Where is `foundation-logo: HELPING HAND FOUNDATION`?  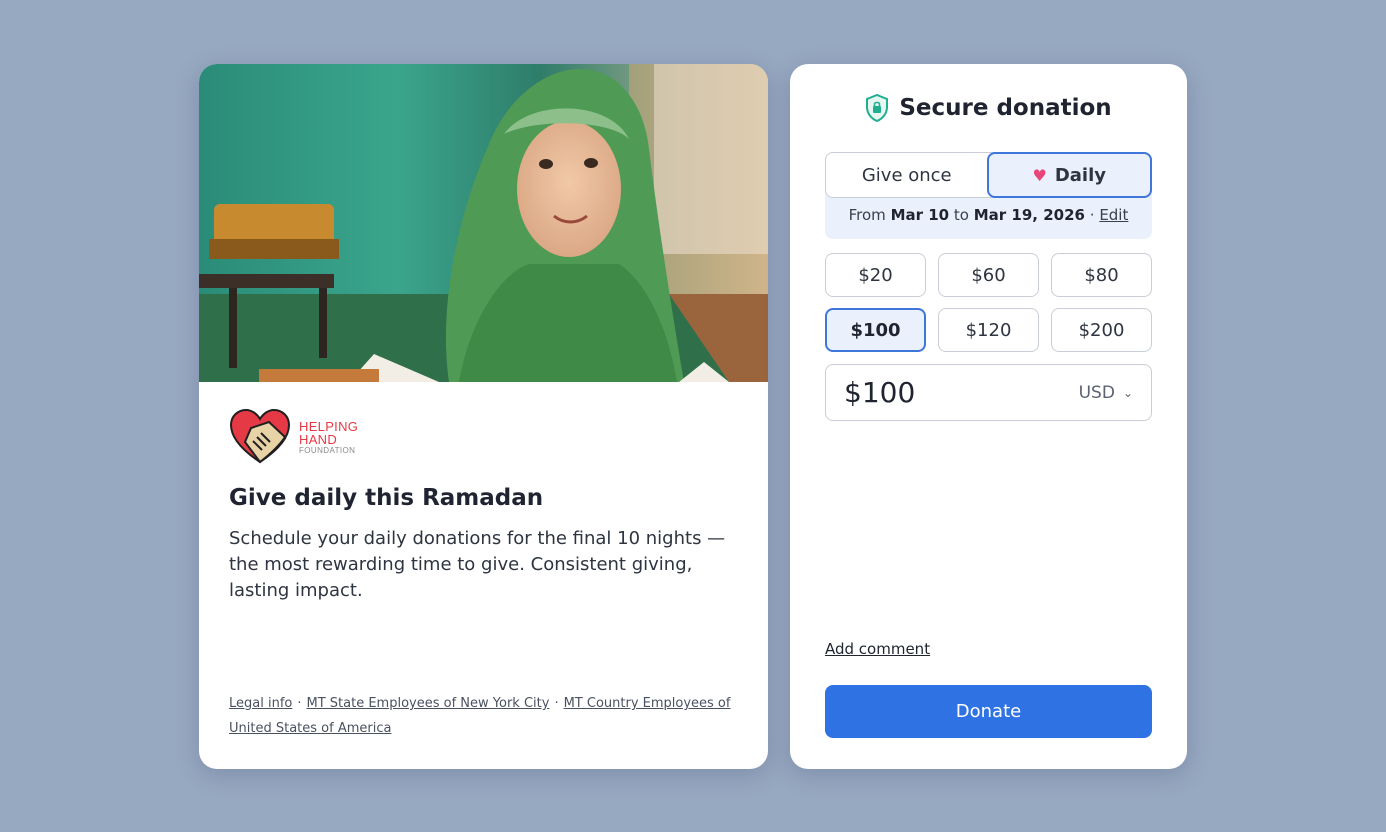
foundation-logo: HELPING HAND FOUNDATION is located at coordinates (299, 437).